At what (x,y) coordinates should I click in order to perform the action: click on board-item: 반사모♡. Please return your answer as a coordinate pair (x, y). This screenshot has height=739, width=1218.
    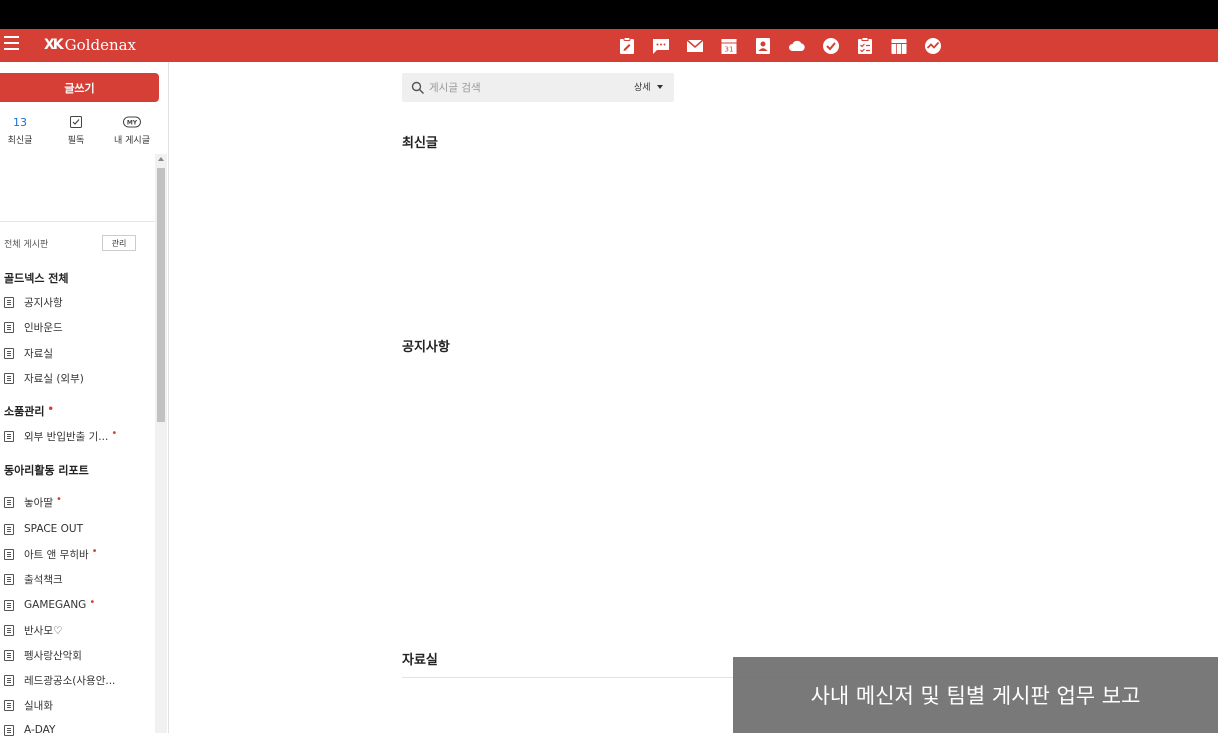
    Looking at the image, I should click on (33, 630).